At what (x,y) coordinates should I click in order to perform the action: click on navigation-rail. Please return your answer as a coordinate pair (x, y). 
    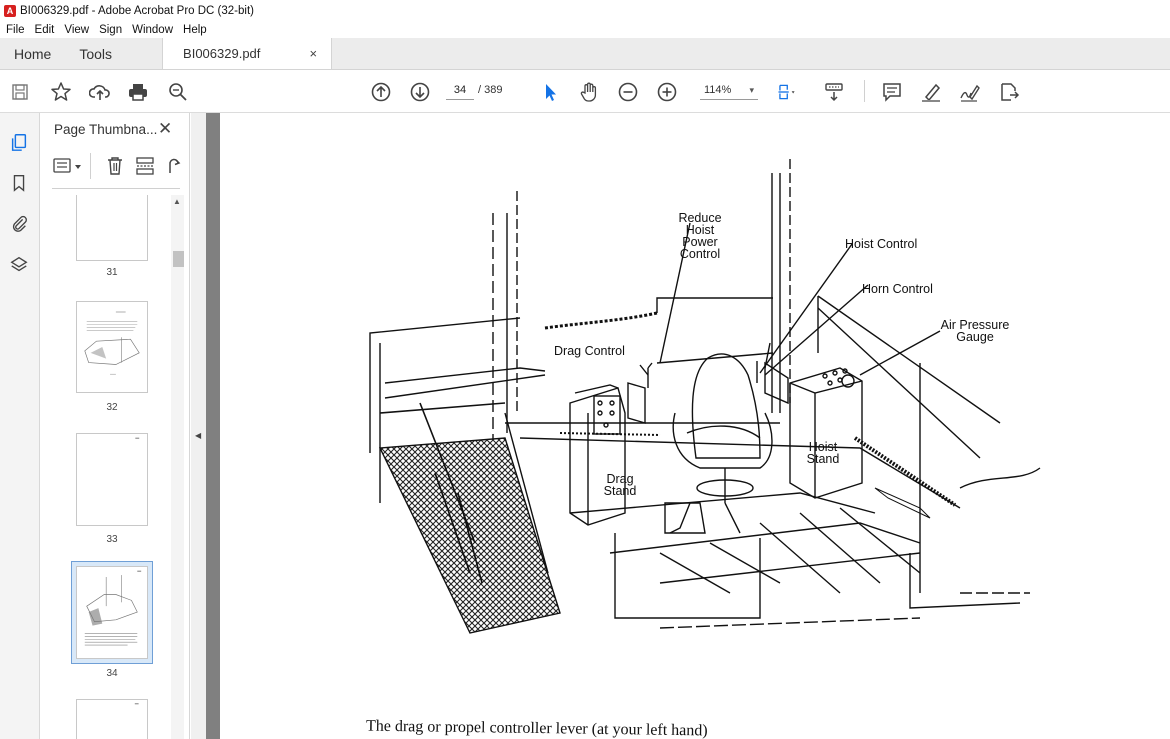
    Looking at the image, I should click on (20, 426).